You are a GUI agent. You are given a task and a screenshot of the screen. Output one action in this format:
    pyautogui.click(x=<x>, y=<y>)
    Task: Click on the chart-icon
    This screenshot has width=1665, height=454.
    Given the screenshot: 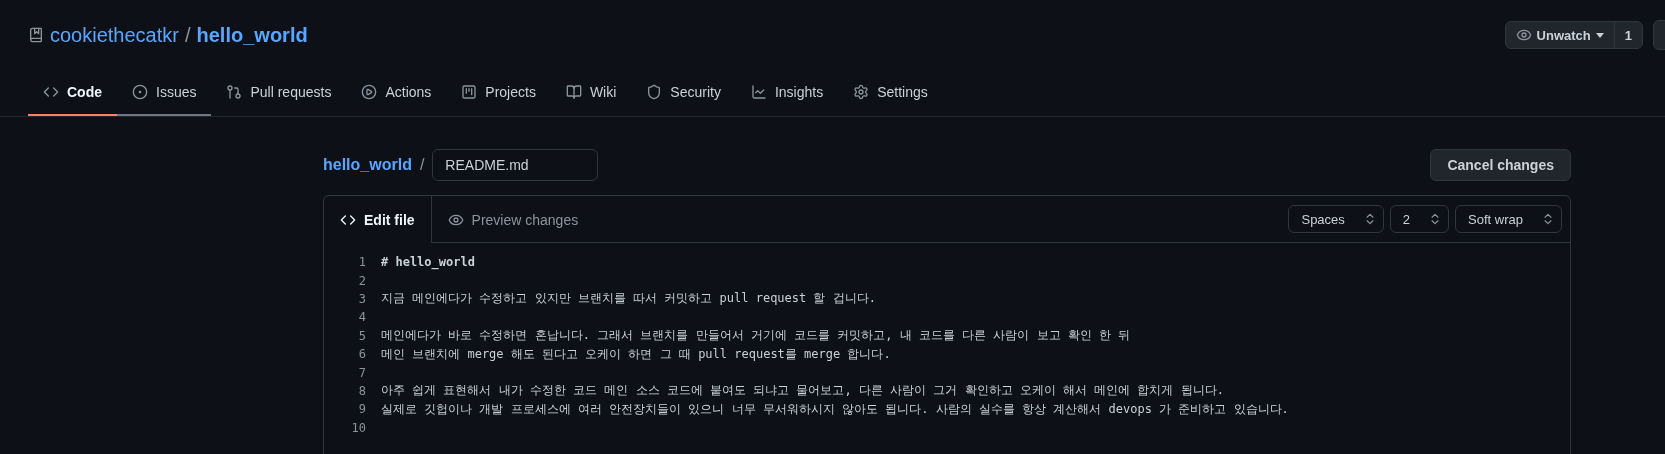 What is the action you would take?
    pyautogui.click(x=758, y=92)
    